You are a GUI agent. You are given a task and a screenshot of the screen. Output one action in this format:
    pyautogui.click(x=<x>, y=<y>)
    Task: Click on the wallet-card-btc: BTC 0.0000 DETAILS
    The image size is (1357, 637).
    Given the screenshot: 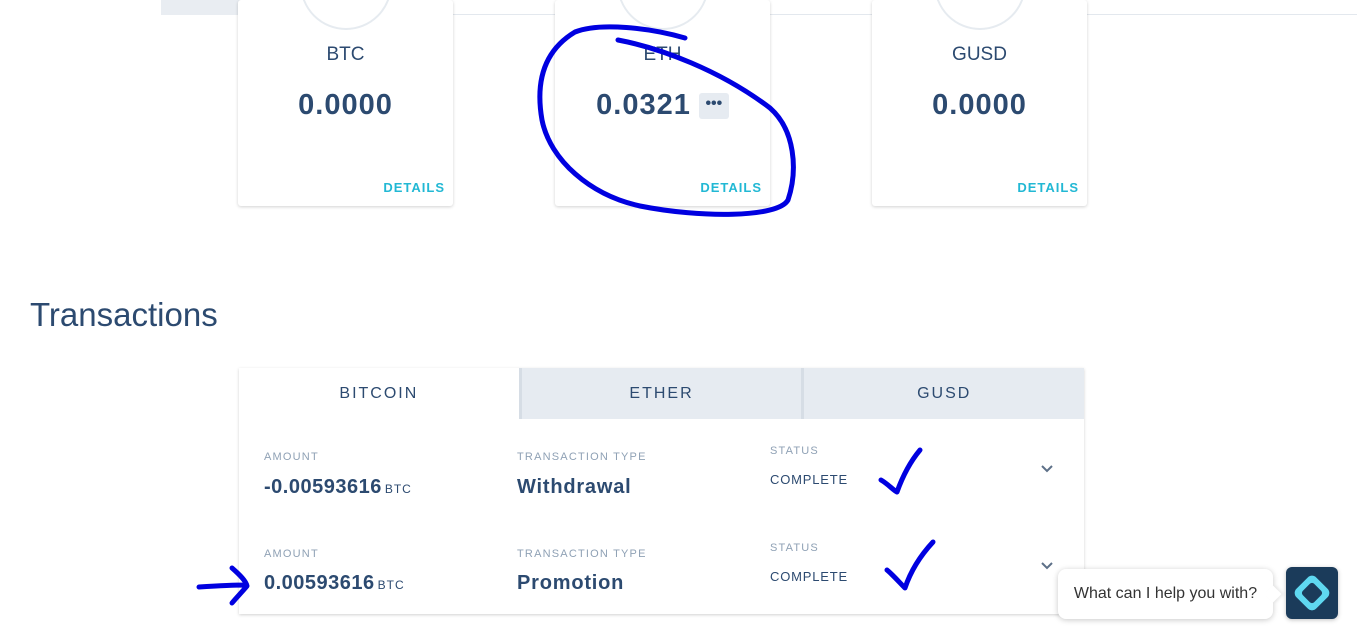 What is the action you would take?
    pyautogui.click(x=345, y=103)
    